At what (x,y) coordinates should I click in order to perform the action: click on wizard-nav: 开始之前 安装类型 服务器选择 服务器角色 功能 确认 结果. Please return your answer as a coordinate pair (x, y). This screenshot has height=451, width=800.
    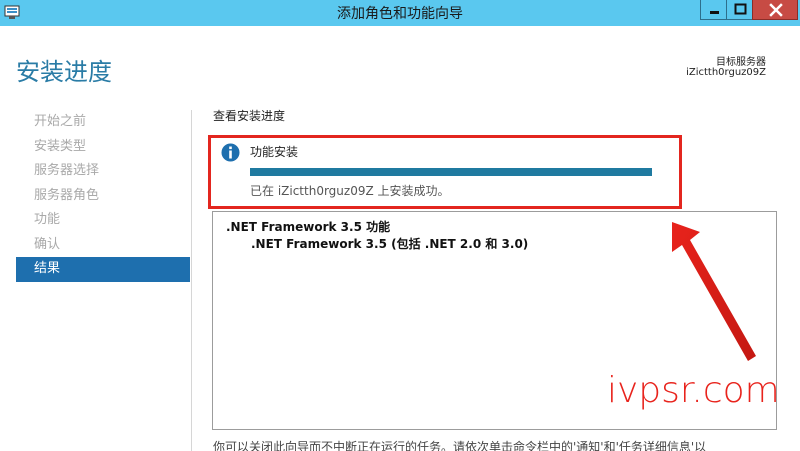
    Looking at the image, I should click on (103, 196).